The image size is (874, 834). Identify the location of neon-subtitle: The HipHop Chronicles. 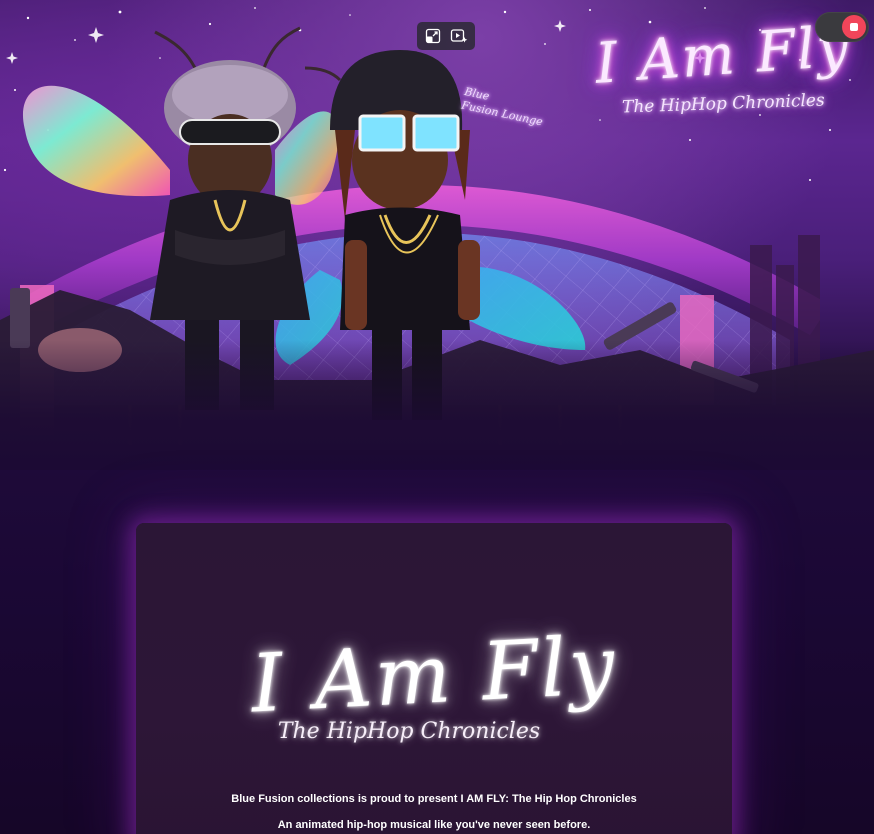
(723, 104).